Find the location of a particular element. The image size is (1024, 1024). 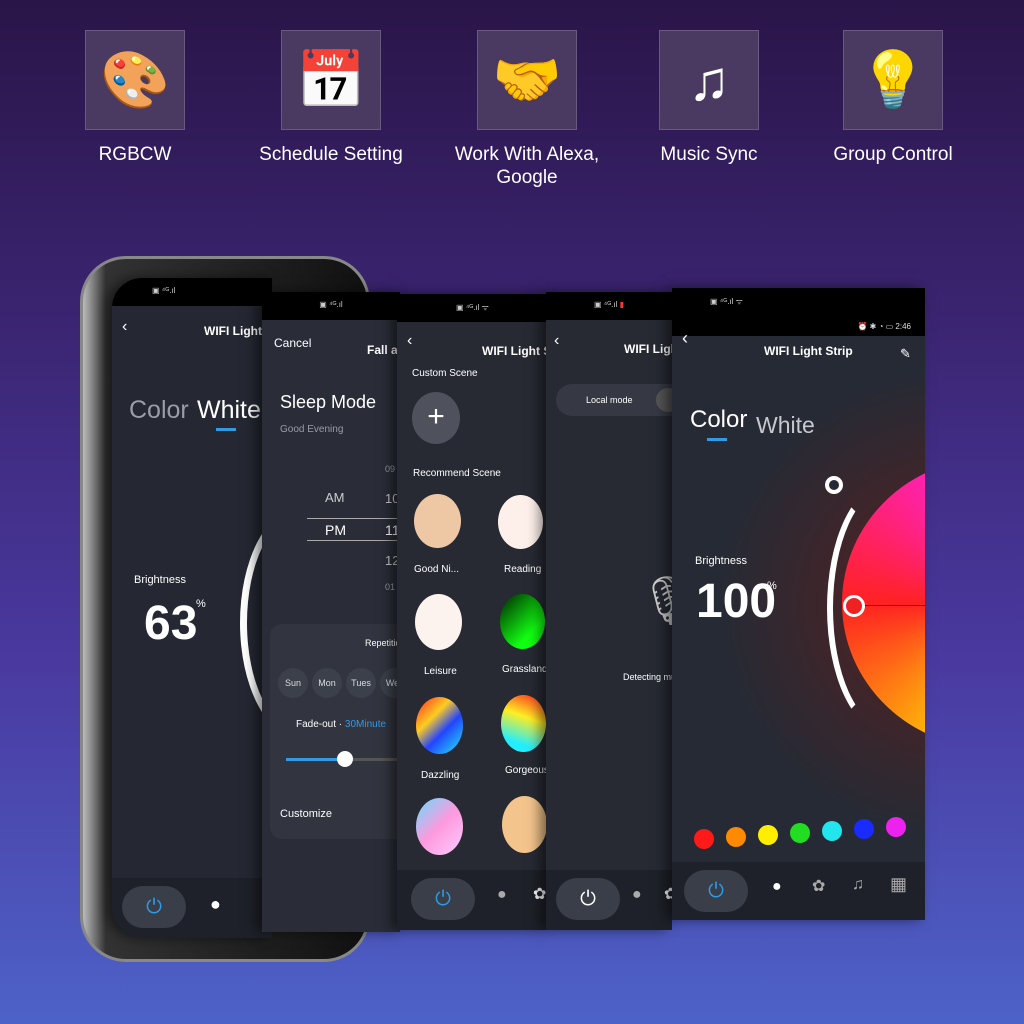

scene-label: Dazzling is located at coordinates (440, 775).